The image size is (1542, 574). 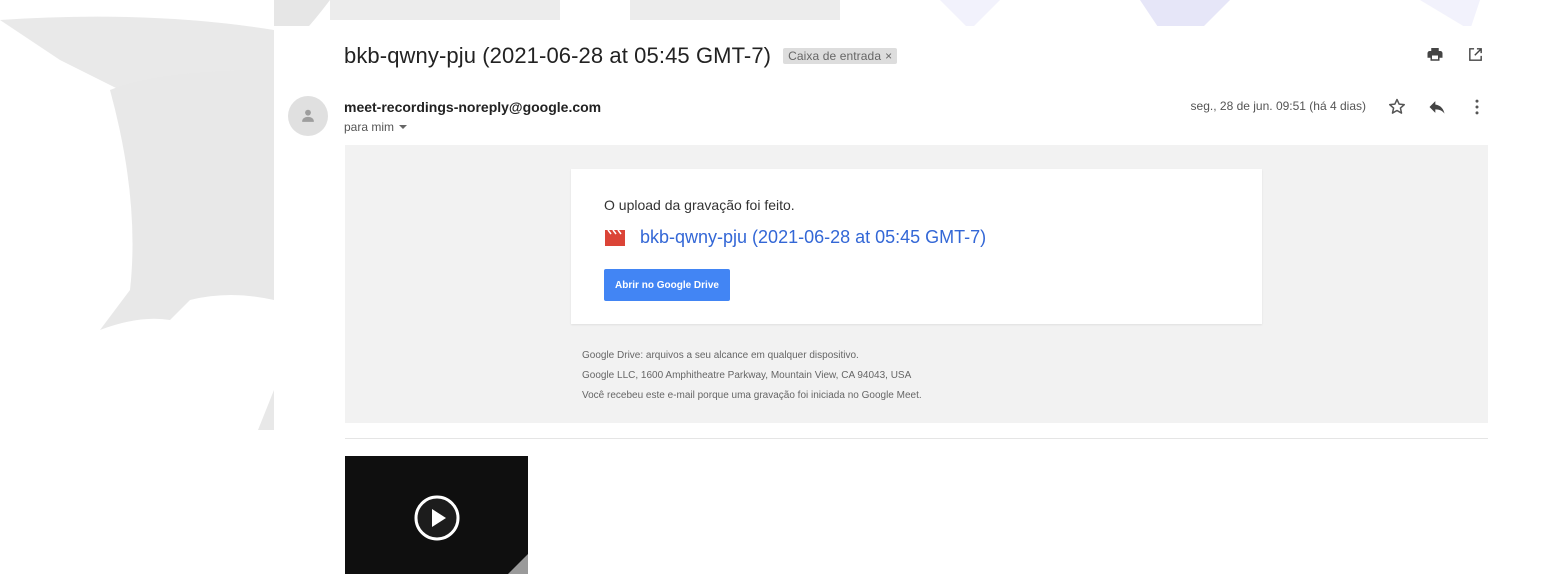 I want to click on recipient-label: para mim, so click(x=369, y=127).